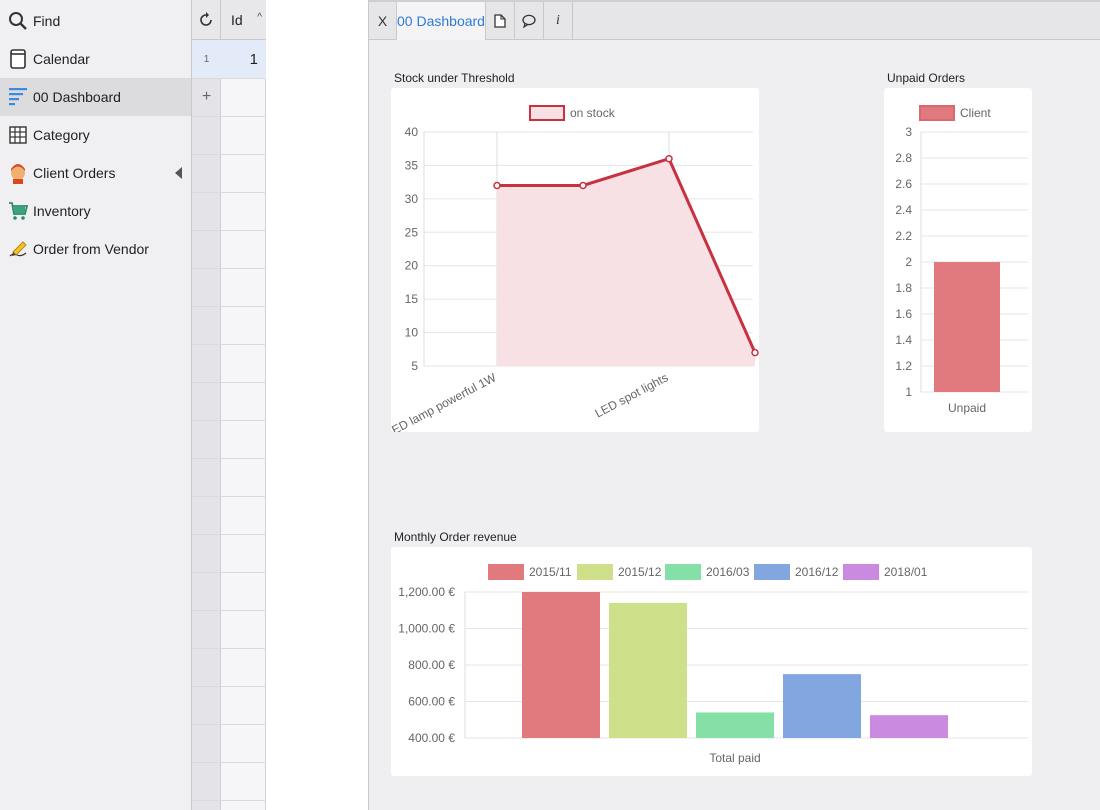 This screenshot has width=1100, height=810. I want to click on y-tick-label: 40, so click(412, 132).